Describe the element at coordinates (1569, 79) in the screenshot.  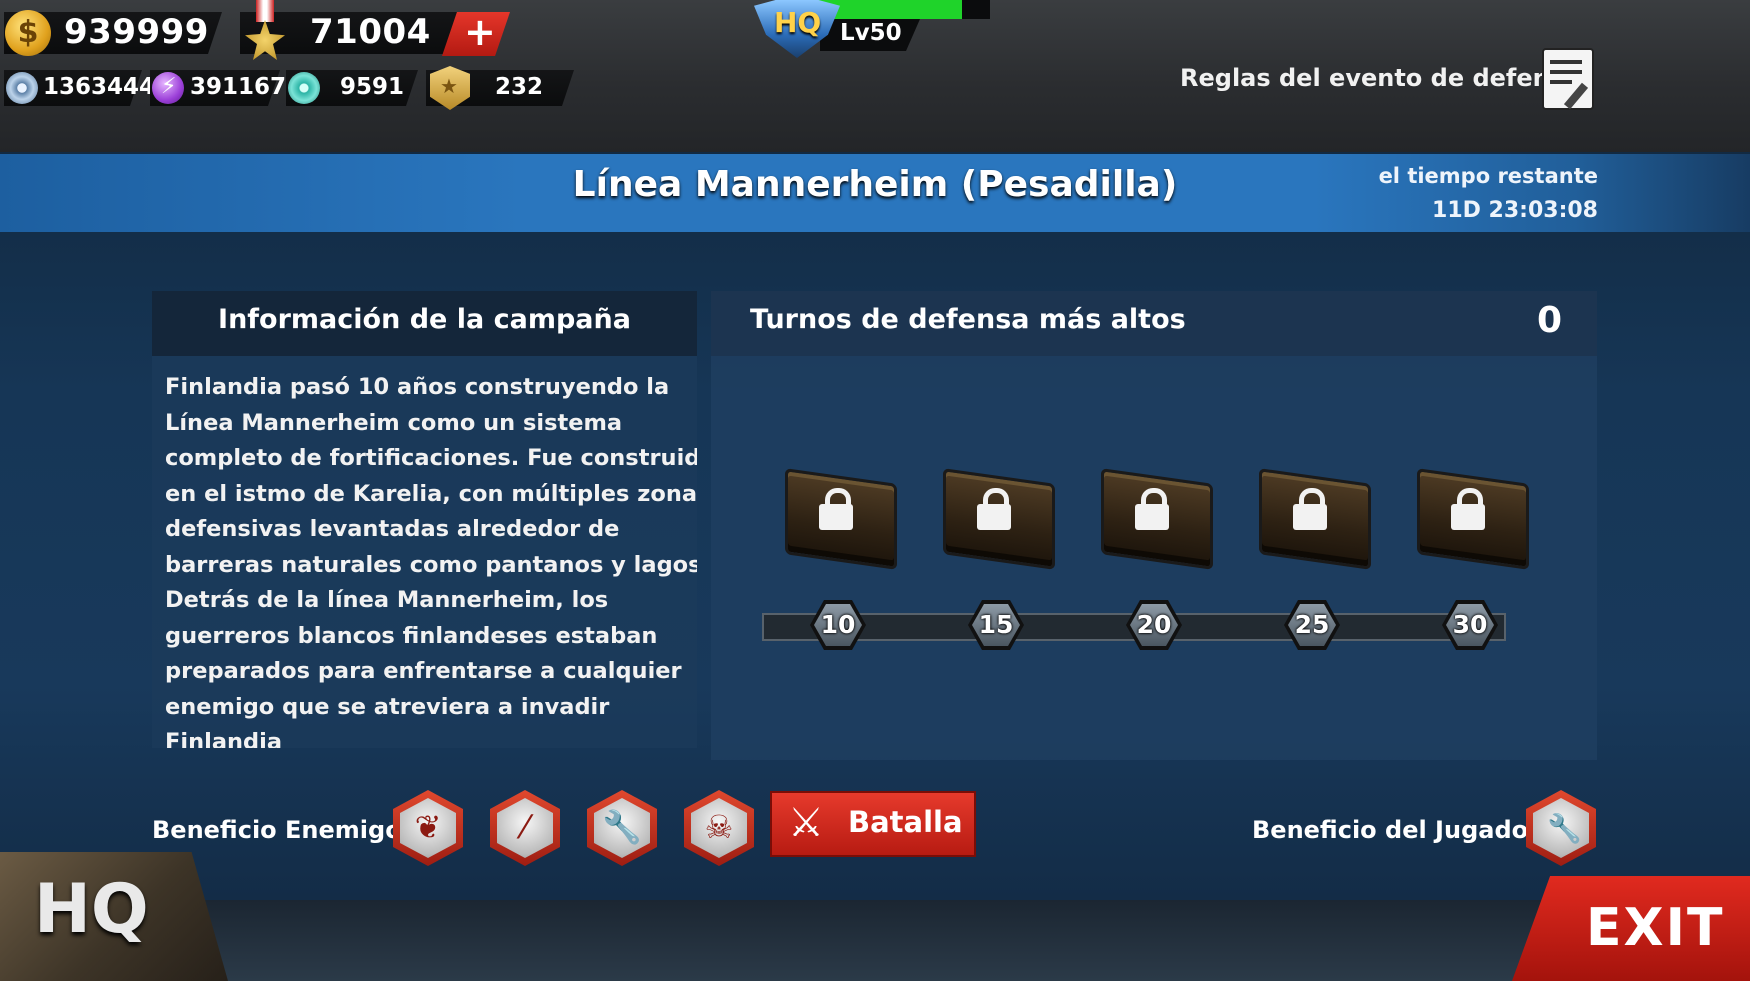
I see `rules-document-icon` at that location.